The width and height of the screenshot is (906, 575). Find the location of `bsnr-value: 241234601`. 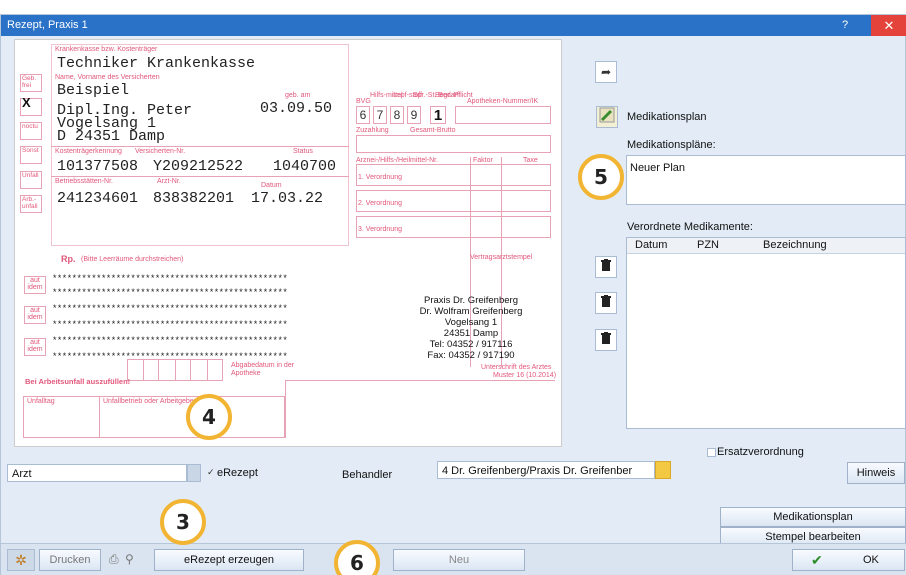

bsnr-value: 241234601 is located at coordinates (97, 198).